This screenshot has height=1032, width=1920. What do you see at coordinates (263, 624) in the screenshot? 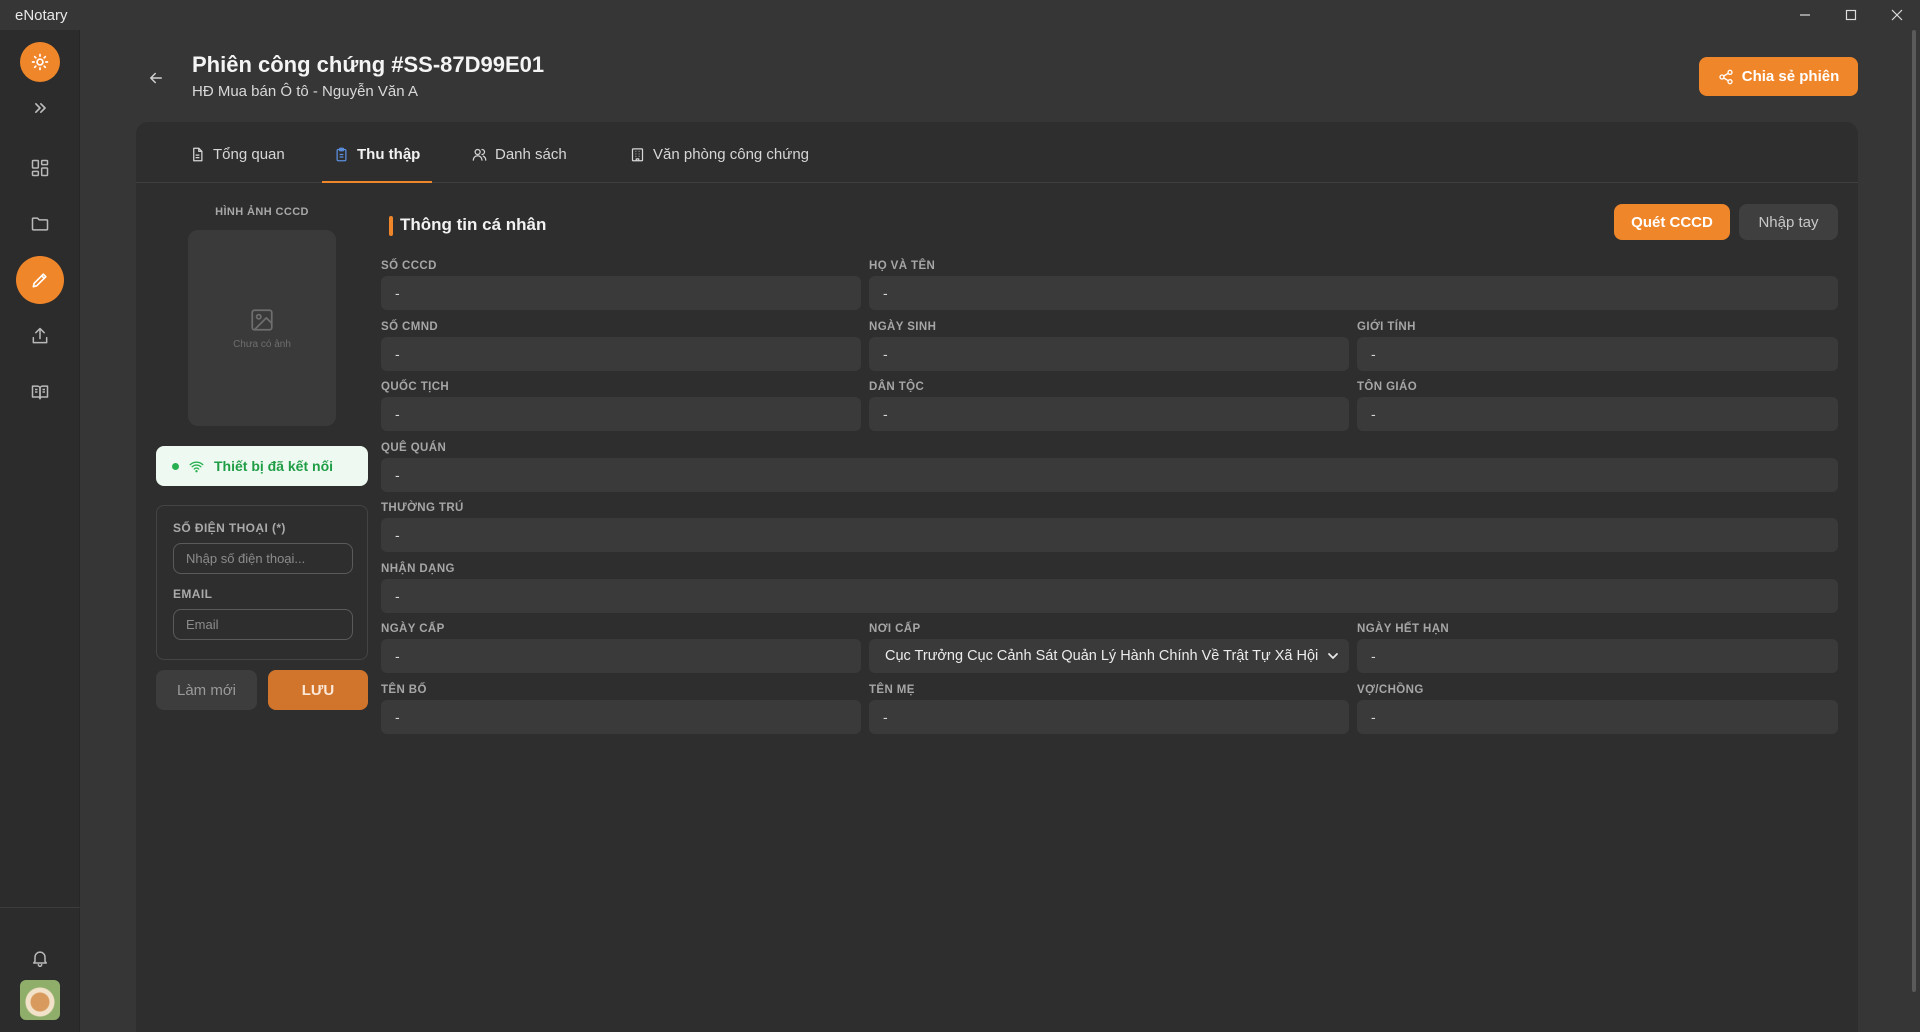
I see `email-input` at bounding box center [263, 624].